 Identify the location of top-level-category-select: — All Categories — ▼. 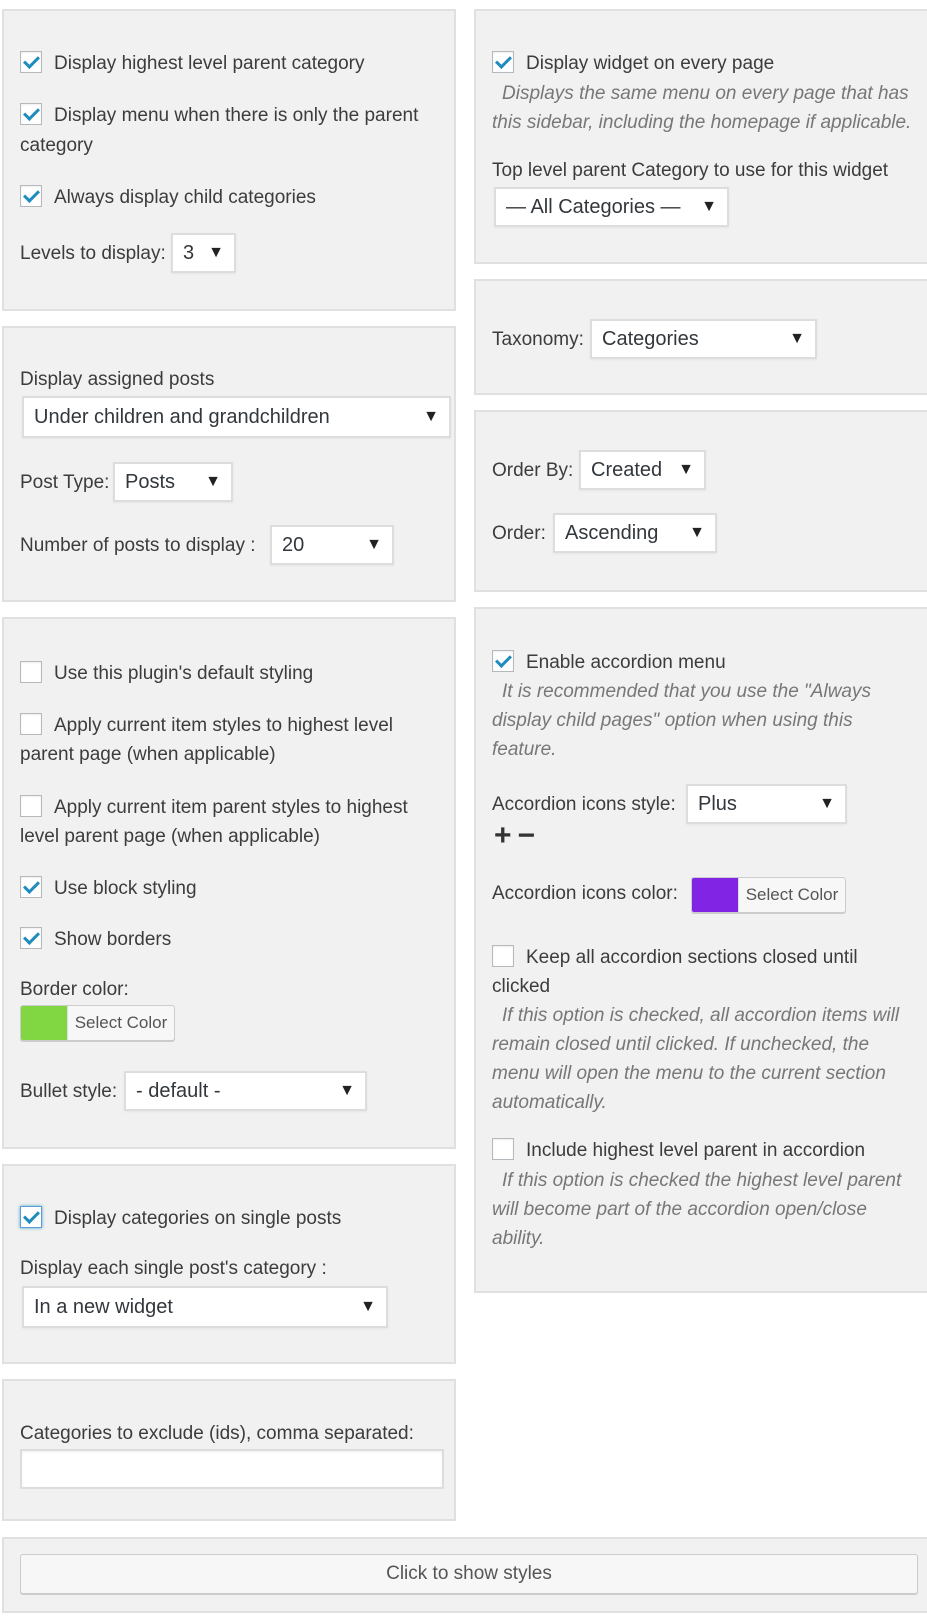
(611, 207).